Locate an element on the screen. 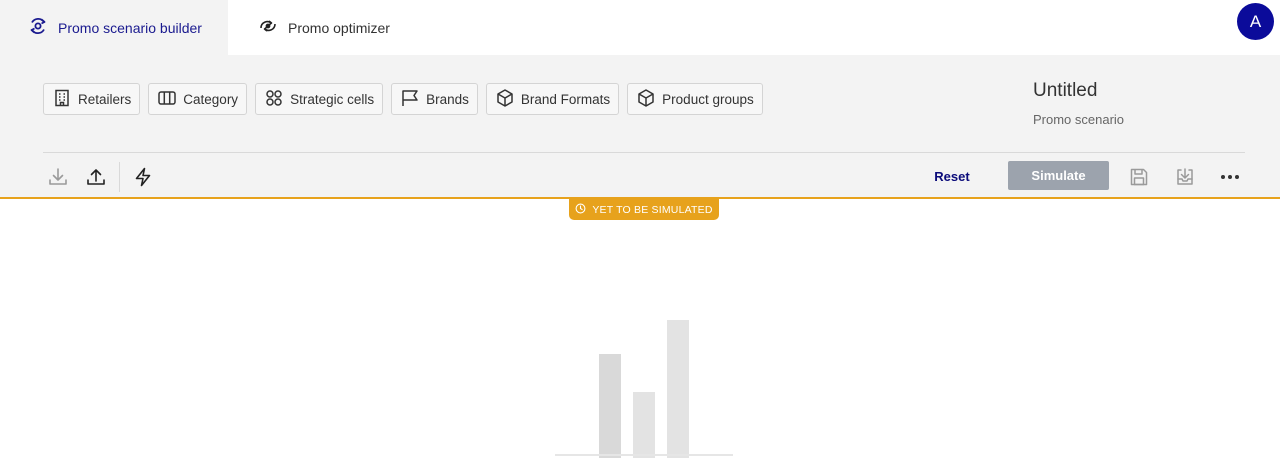  tab-promo-optimizer: Promo optimizer is located at coordinates (330, 27).